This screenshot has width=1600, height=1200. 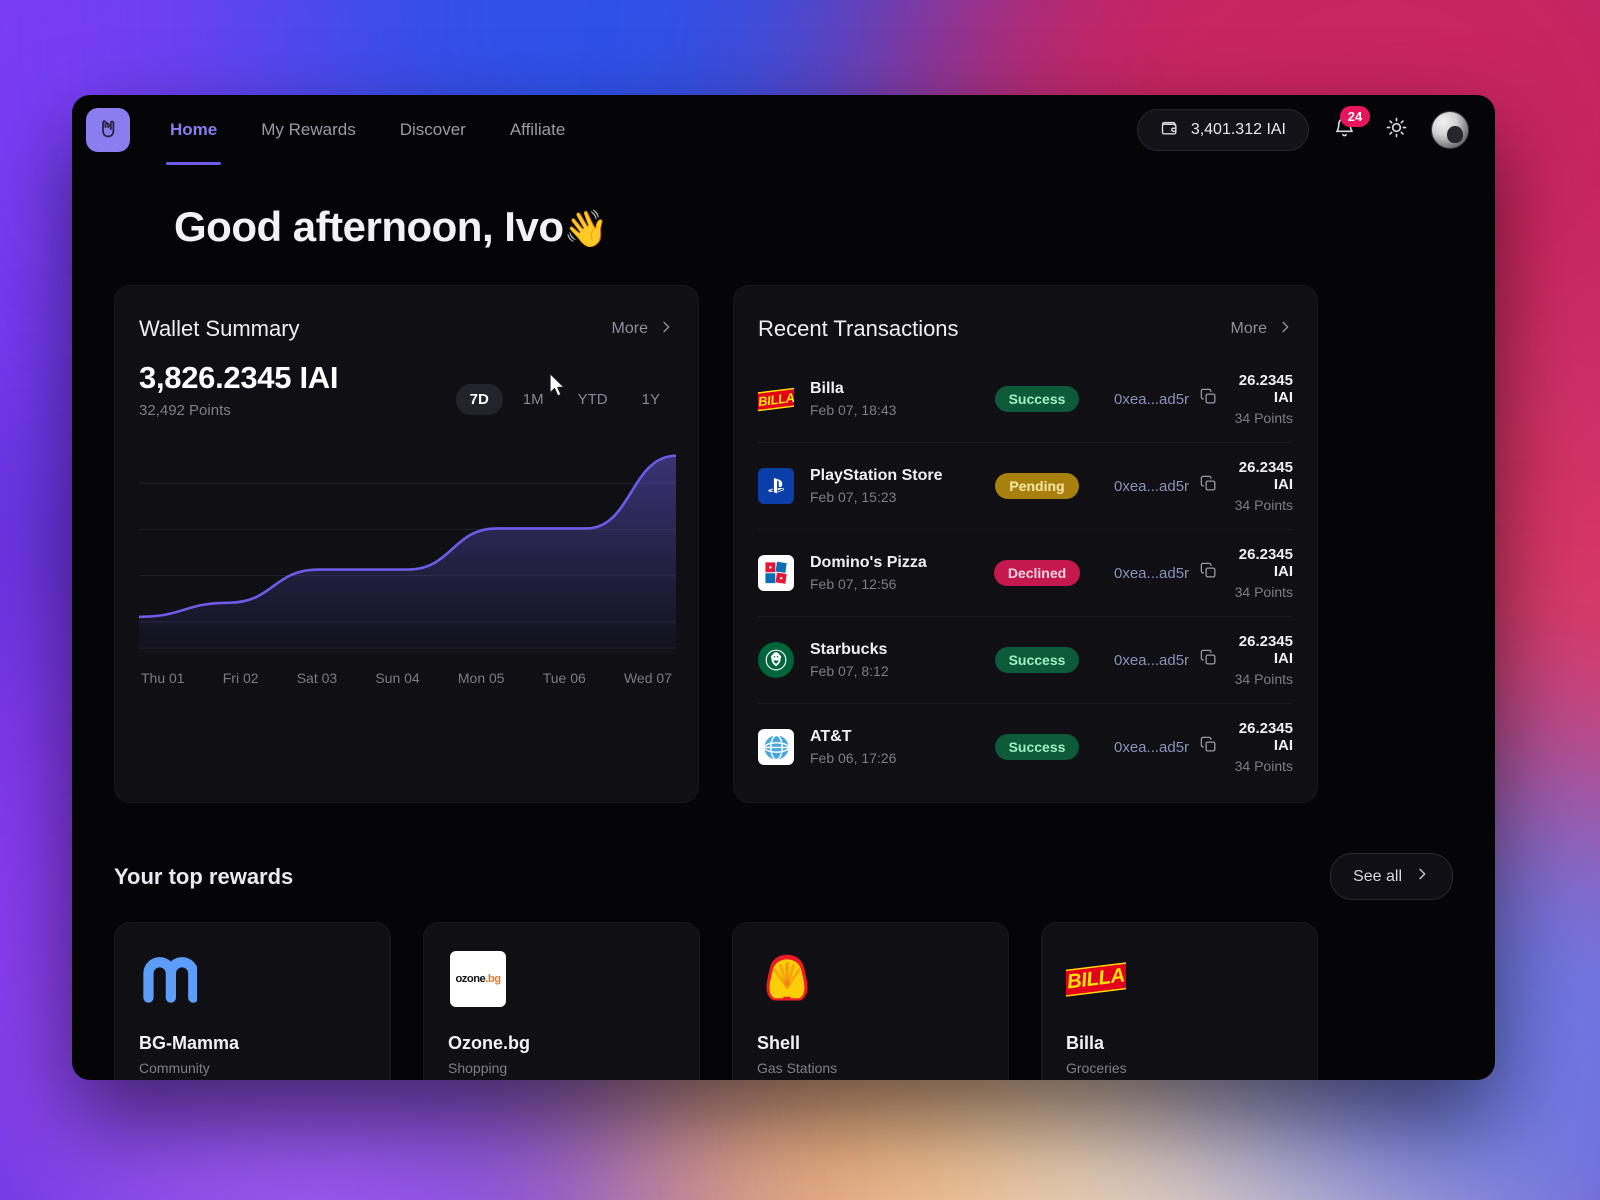 I want to click on wallet-points-value: 32,492 Points, so click(x=185, y=410).